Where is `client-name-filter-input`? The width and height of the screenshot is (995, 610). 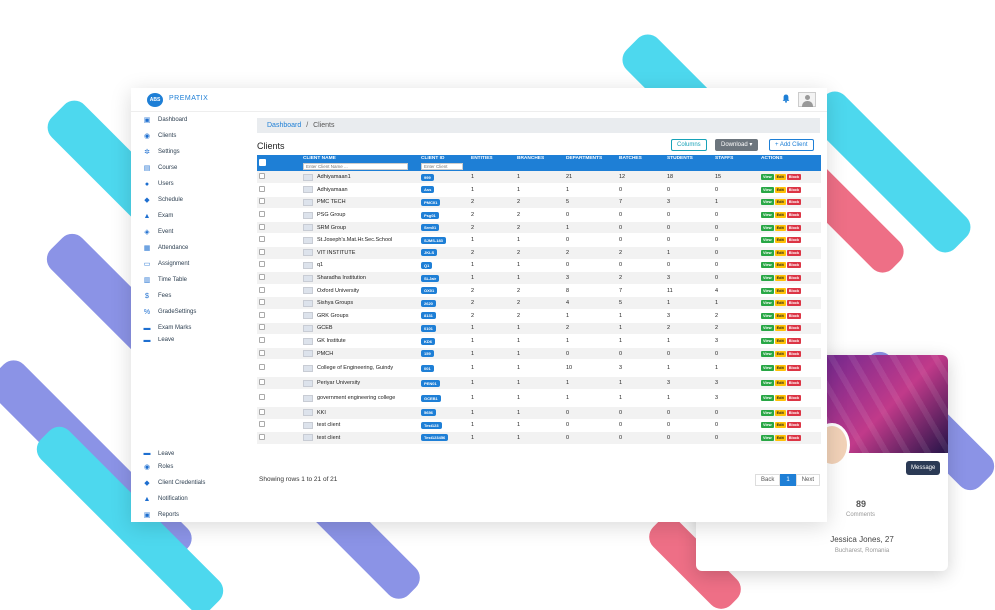 client-name-filter-input is located at coordinates (355, 166).